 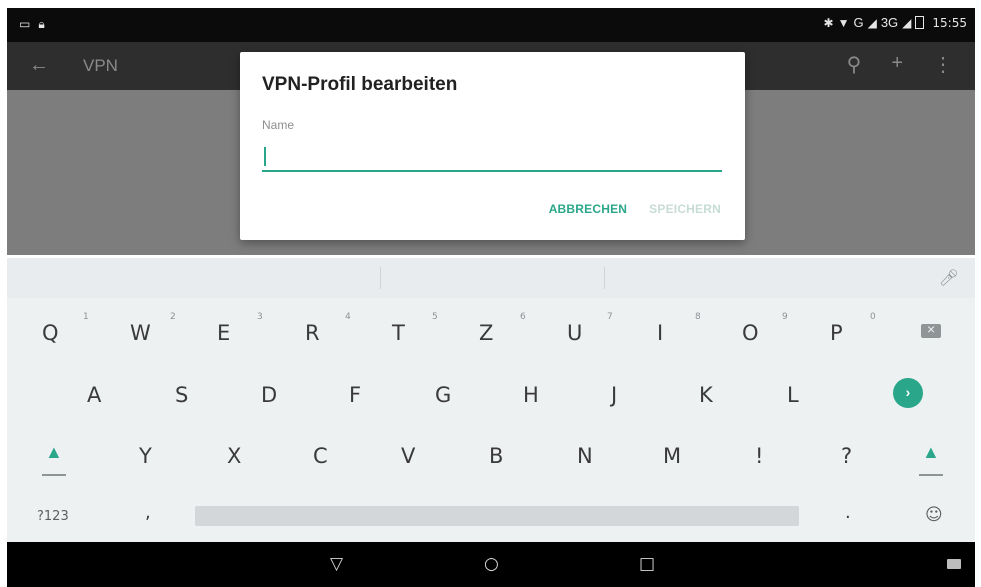 I want to click on arrow-left-icon: ←, so click(x=39, y=65).